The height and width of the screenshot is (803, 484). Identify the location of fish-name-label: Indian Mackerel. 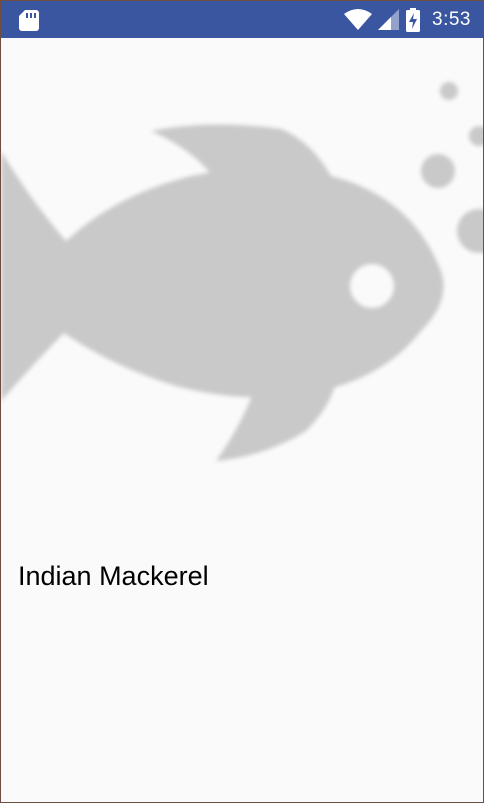
(113, 576).